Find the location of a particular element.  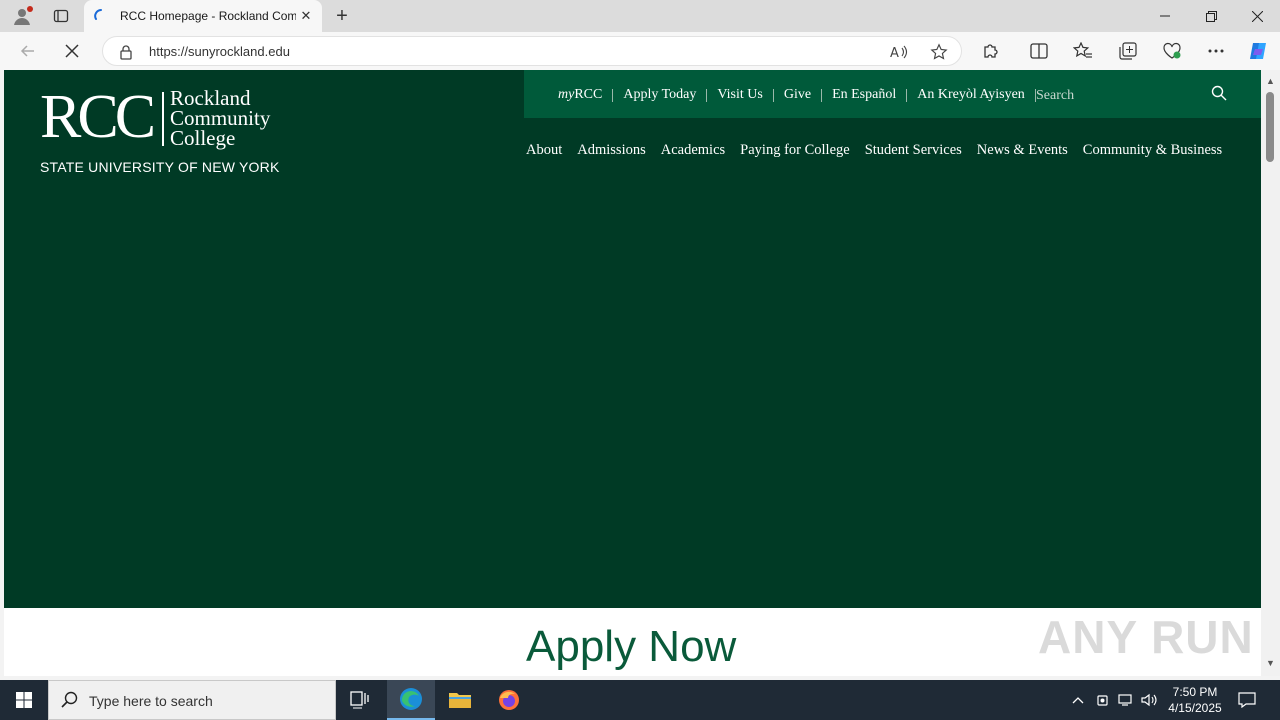

network-tray-button is located at coordinates (1126, 700).